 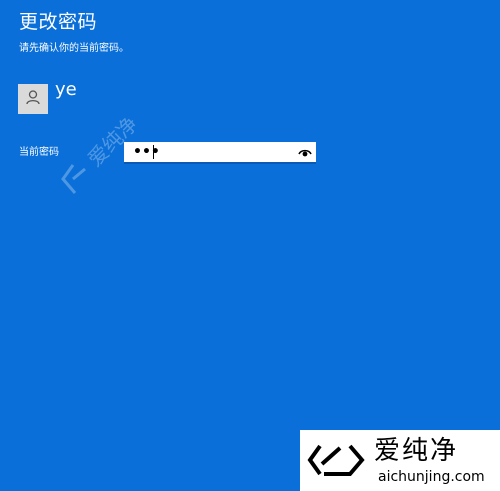 What do you see at coordinates (431, 477) in the screenshot?
I see `watermark-url: aichunjing.com` at bounding box center [431, 477].